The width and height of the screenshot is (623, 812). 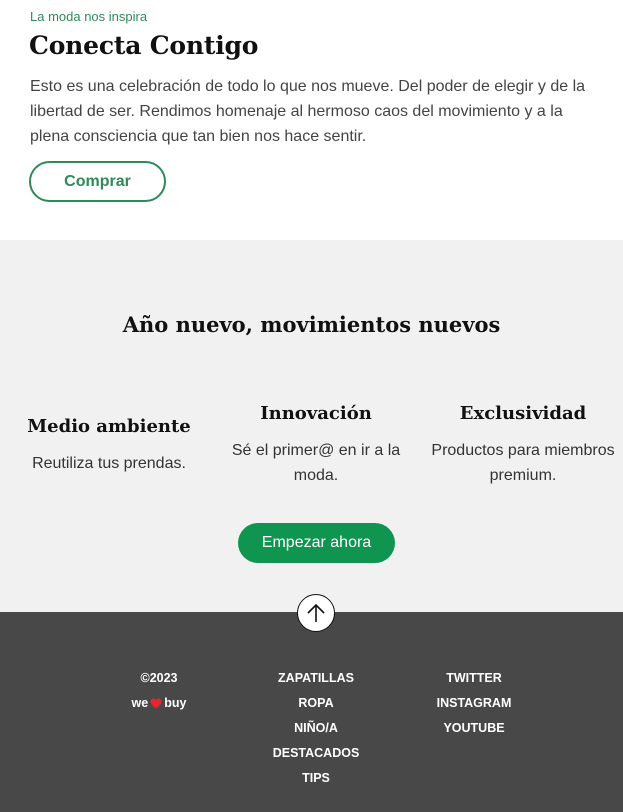 What do you see at coordinates (316, 543) in the screenshot?
I see `empezar-ahora-button: Empezar ahora` at bounding box center [316, 543].